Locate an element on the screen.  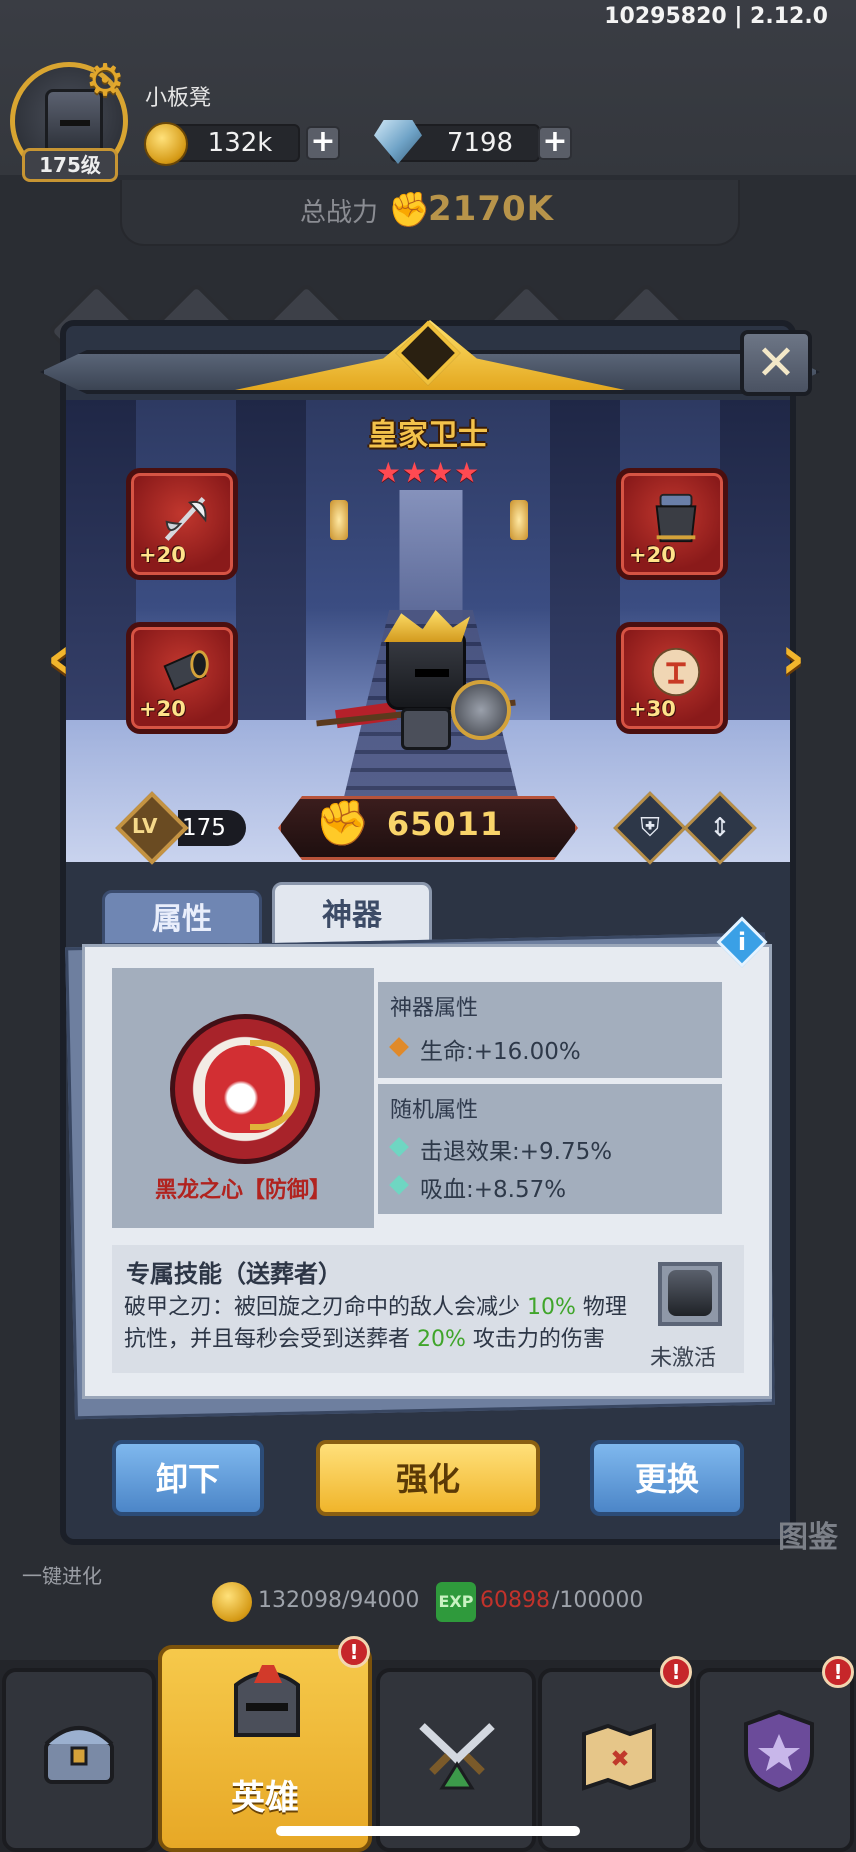
skill-status: 未激活 is located at coordinates (683, 1358).